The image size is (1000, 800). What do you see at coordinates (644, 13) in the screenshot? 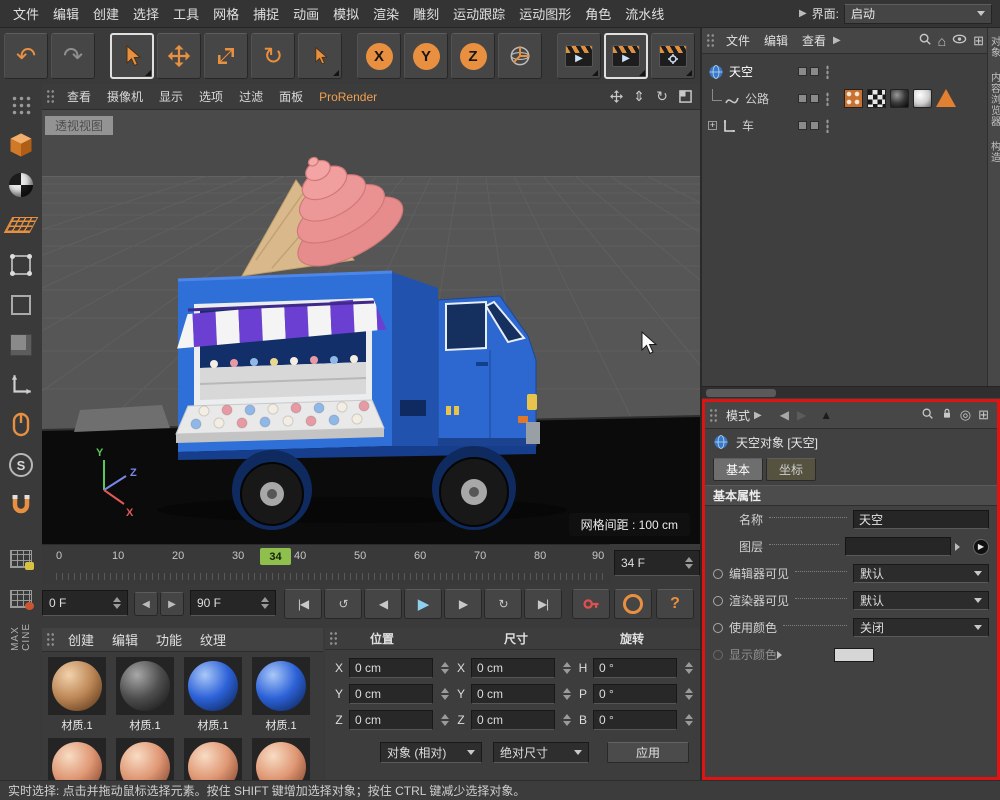
I see `menu-pipeline: 流水线` at bounding box center [644, 13].